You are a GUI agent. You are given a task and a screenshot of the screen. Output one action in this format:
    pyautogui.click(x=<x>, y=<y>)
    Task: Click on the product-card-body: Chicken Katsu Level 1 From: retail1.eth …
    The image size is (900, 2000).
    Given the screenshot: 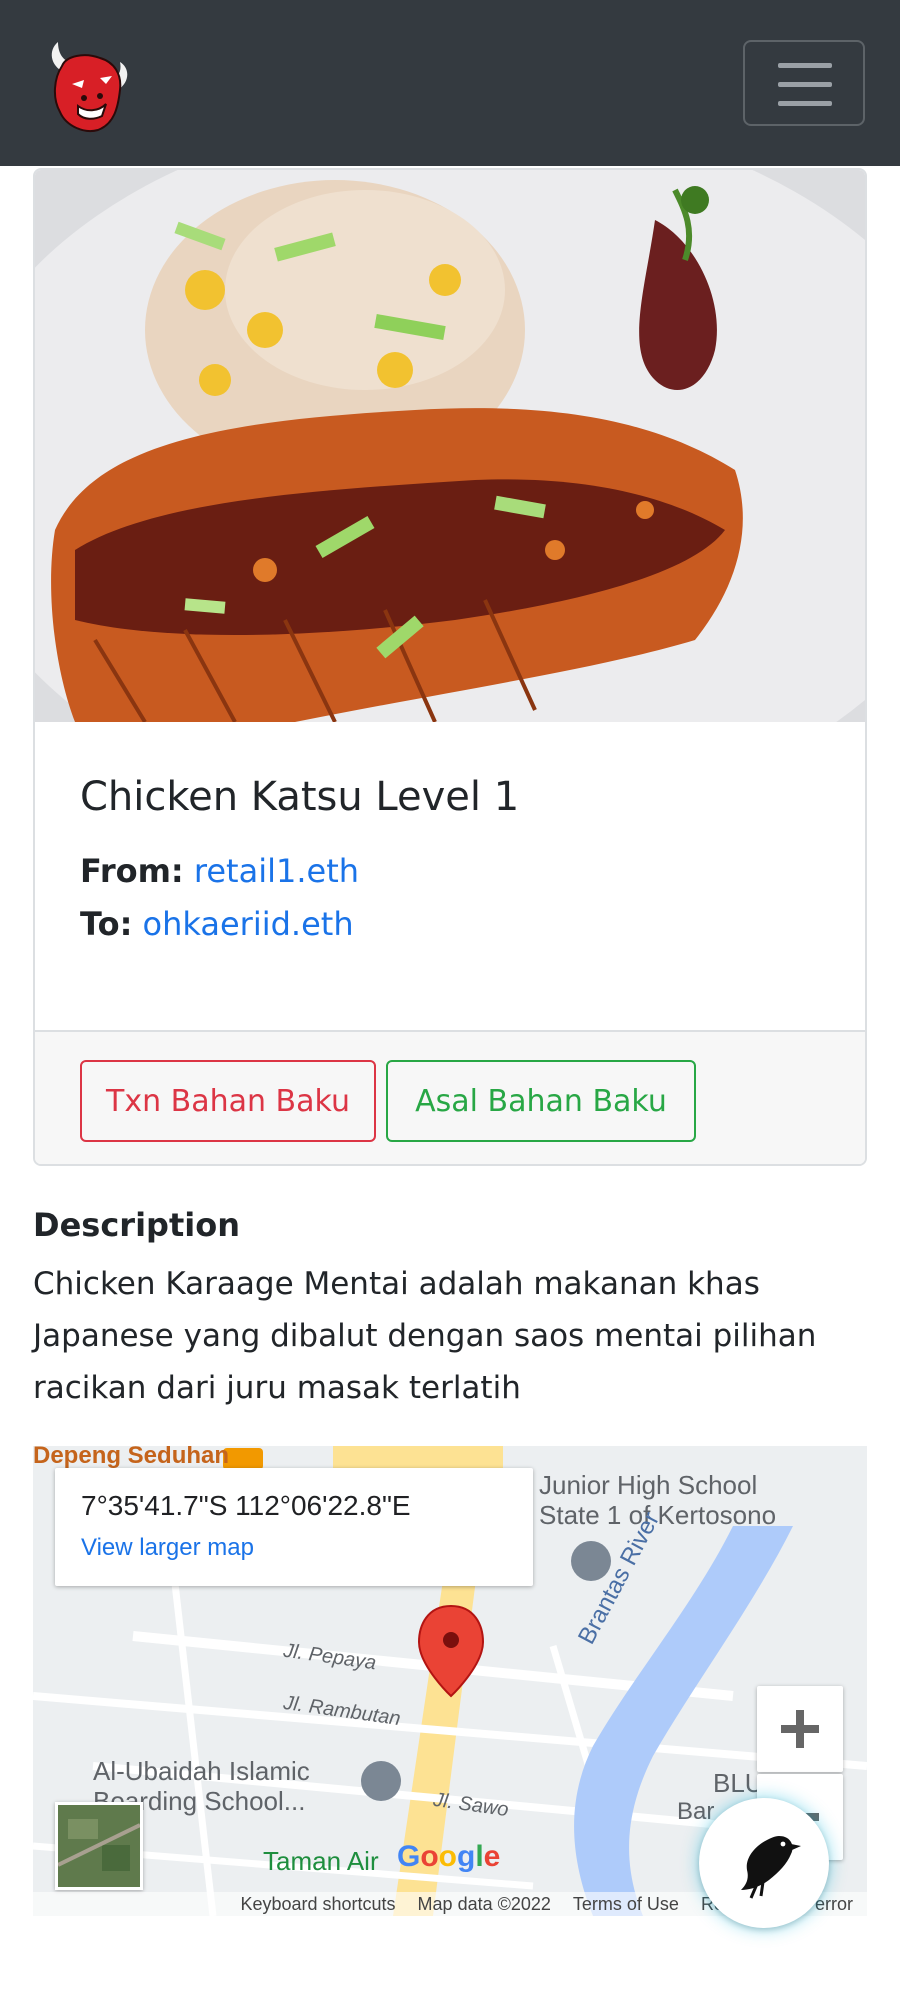 What is the action you would take?
    pyautogui.click(x=450, y=876)
    